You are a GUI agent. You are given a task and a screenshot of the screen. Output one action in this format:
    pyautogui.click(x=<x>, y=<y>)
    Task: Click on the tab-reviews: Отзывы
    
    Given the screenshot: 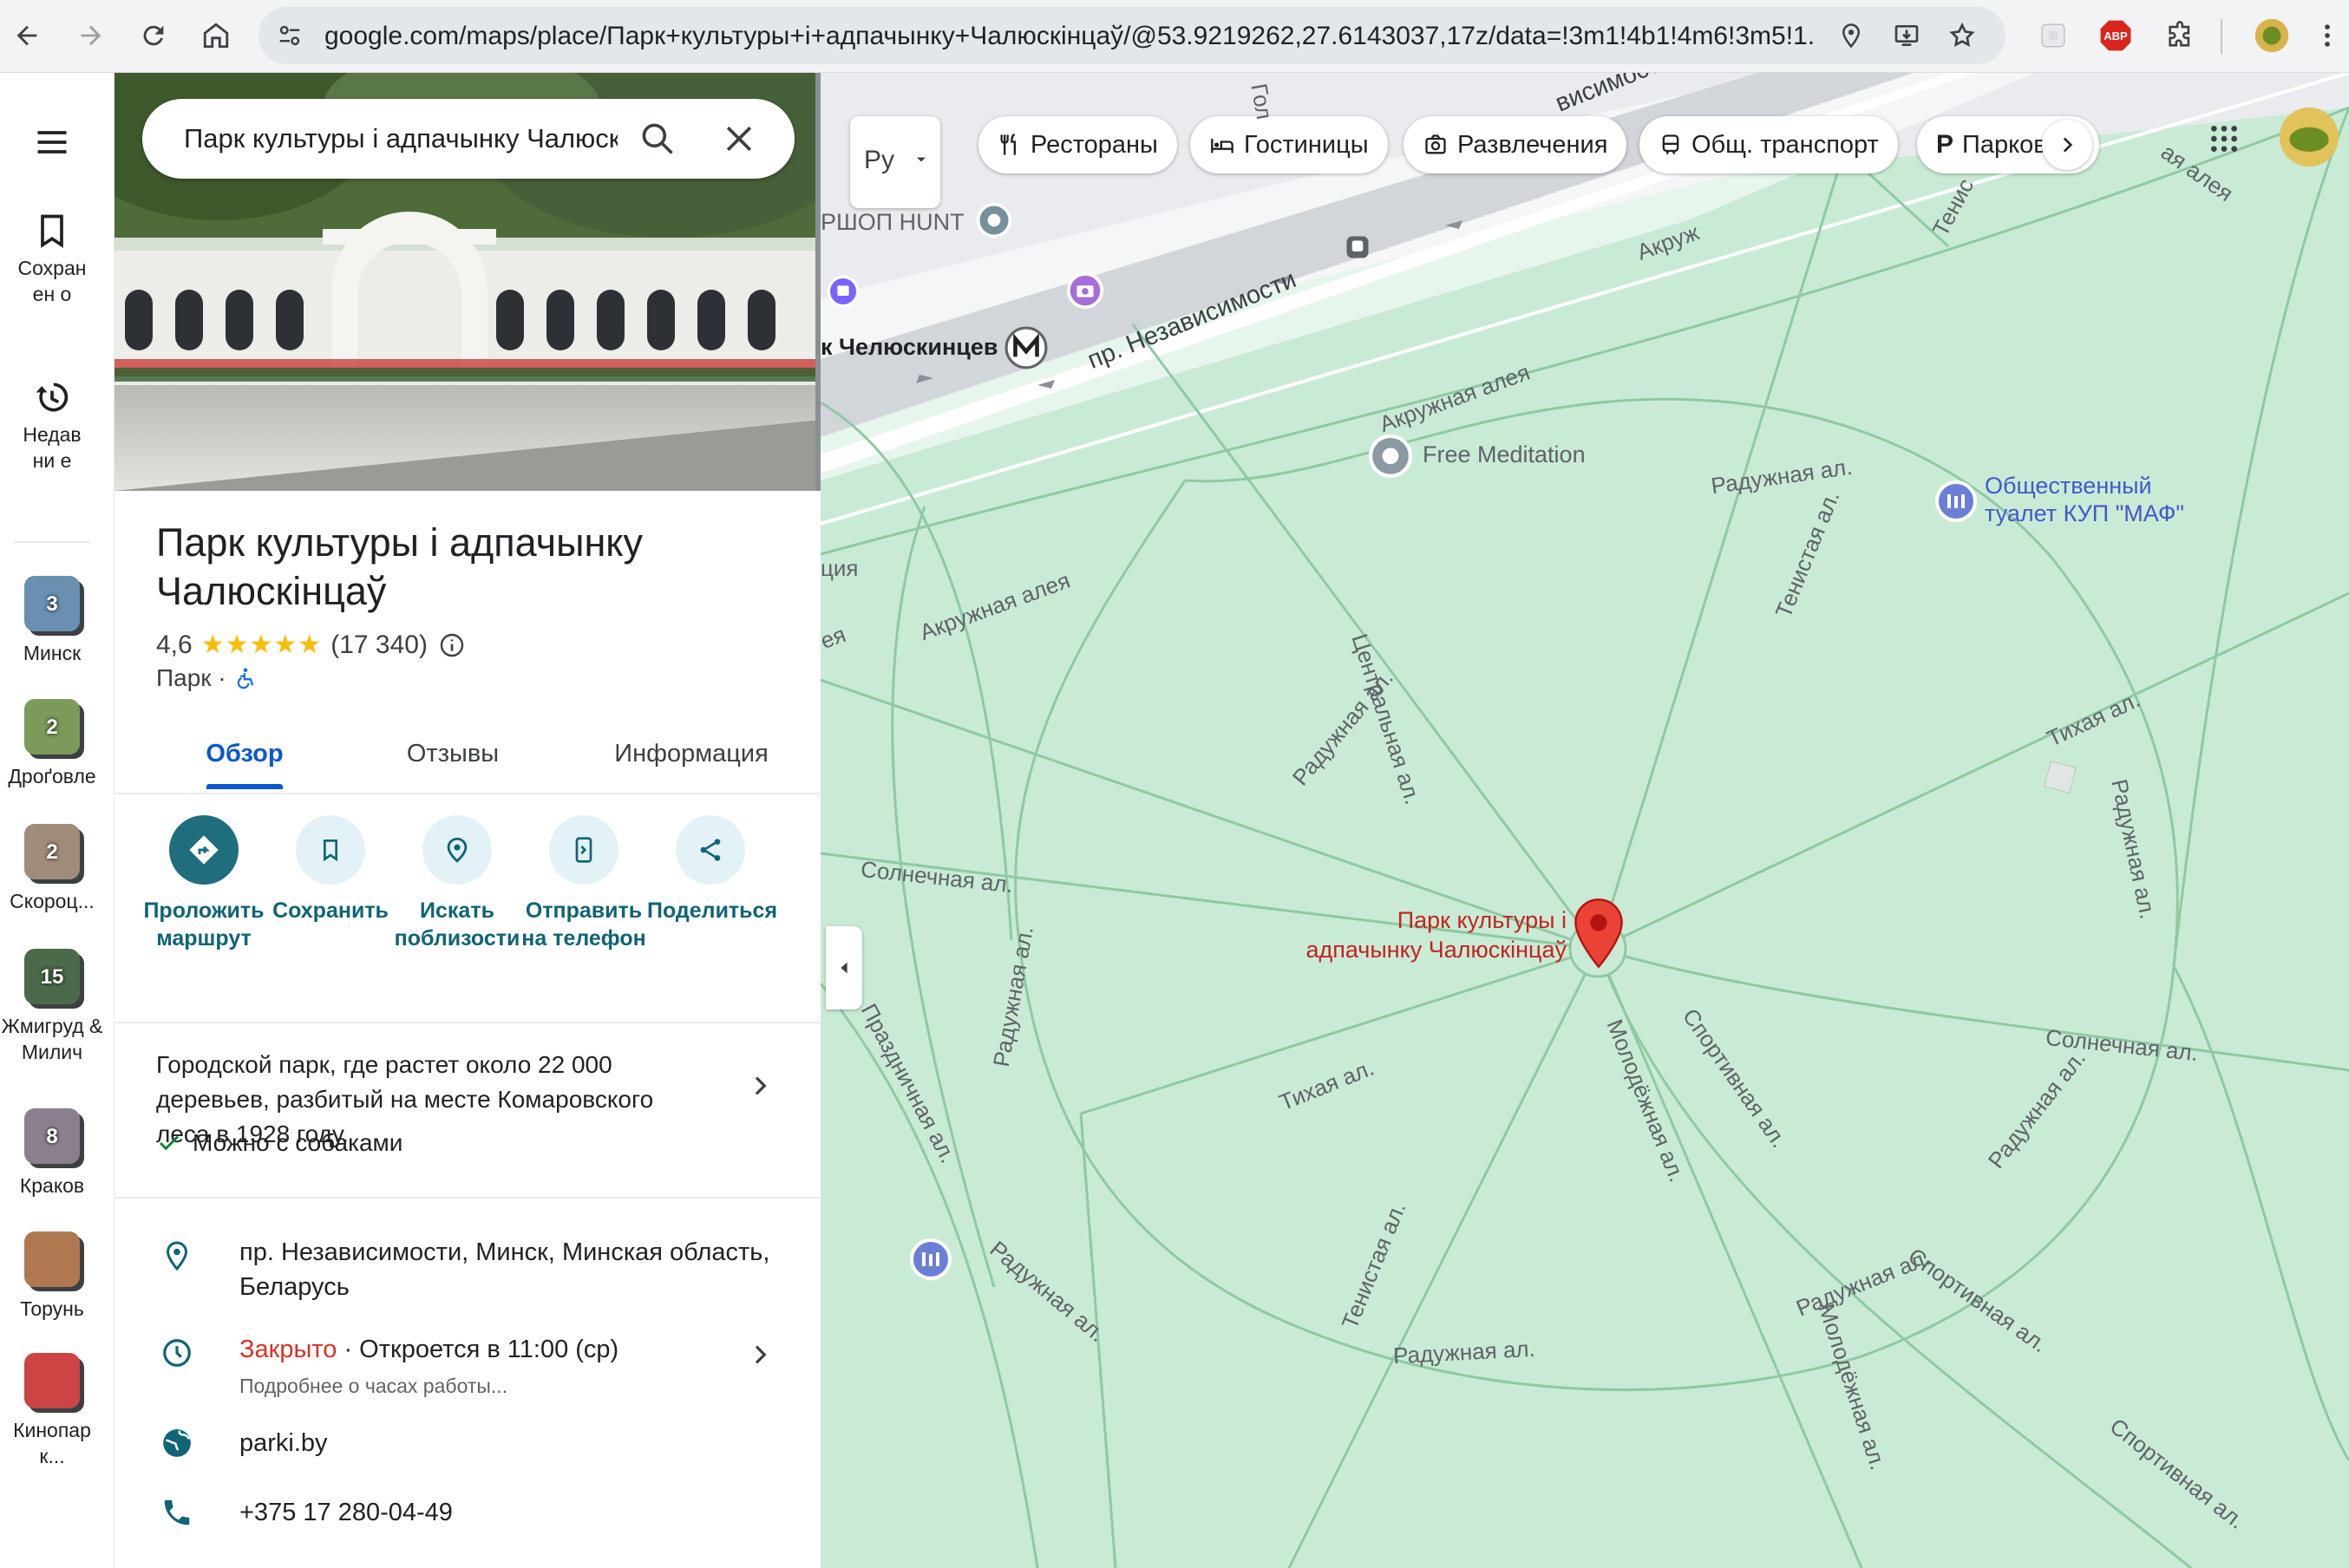 What is the action you would take?
    pyautogui.click(x=453, y=754)
    